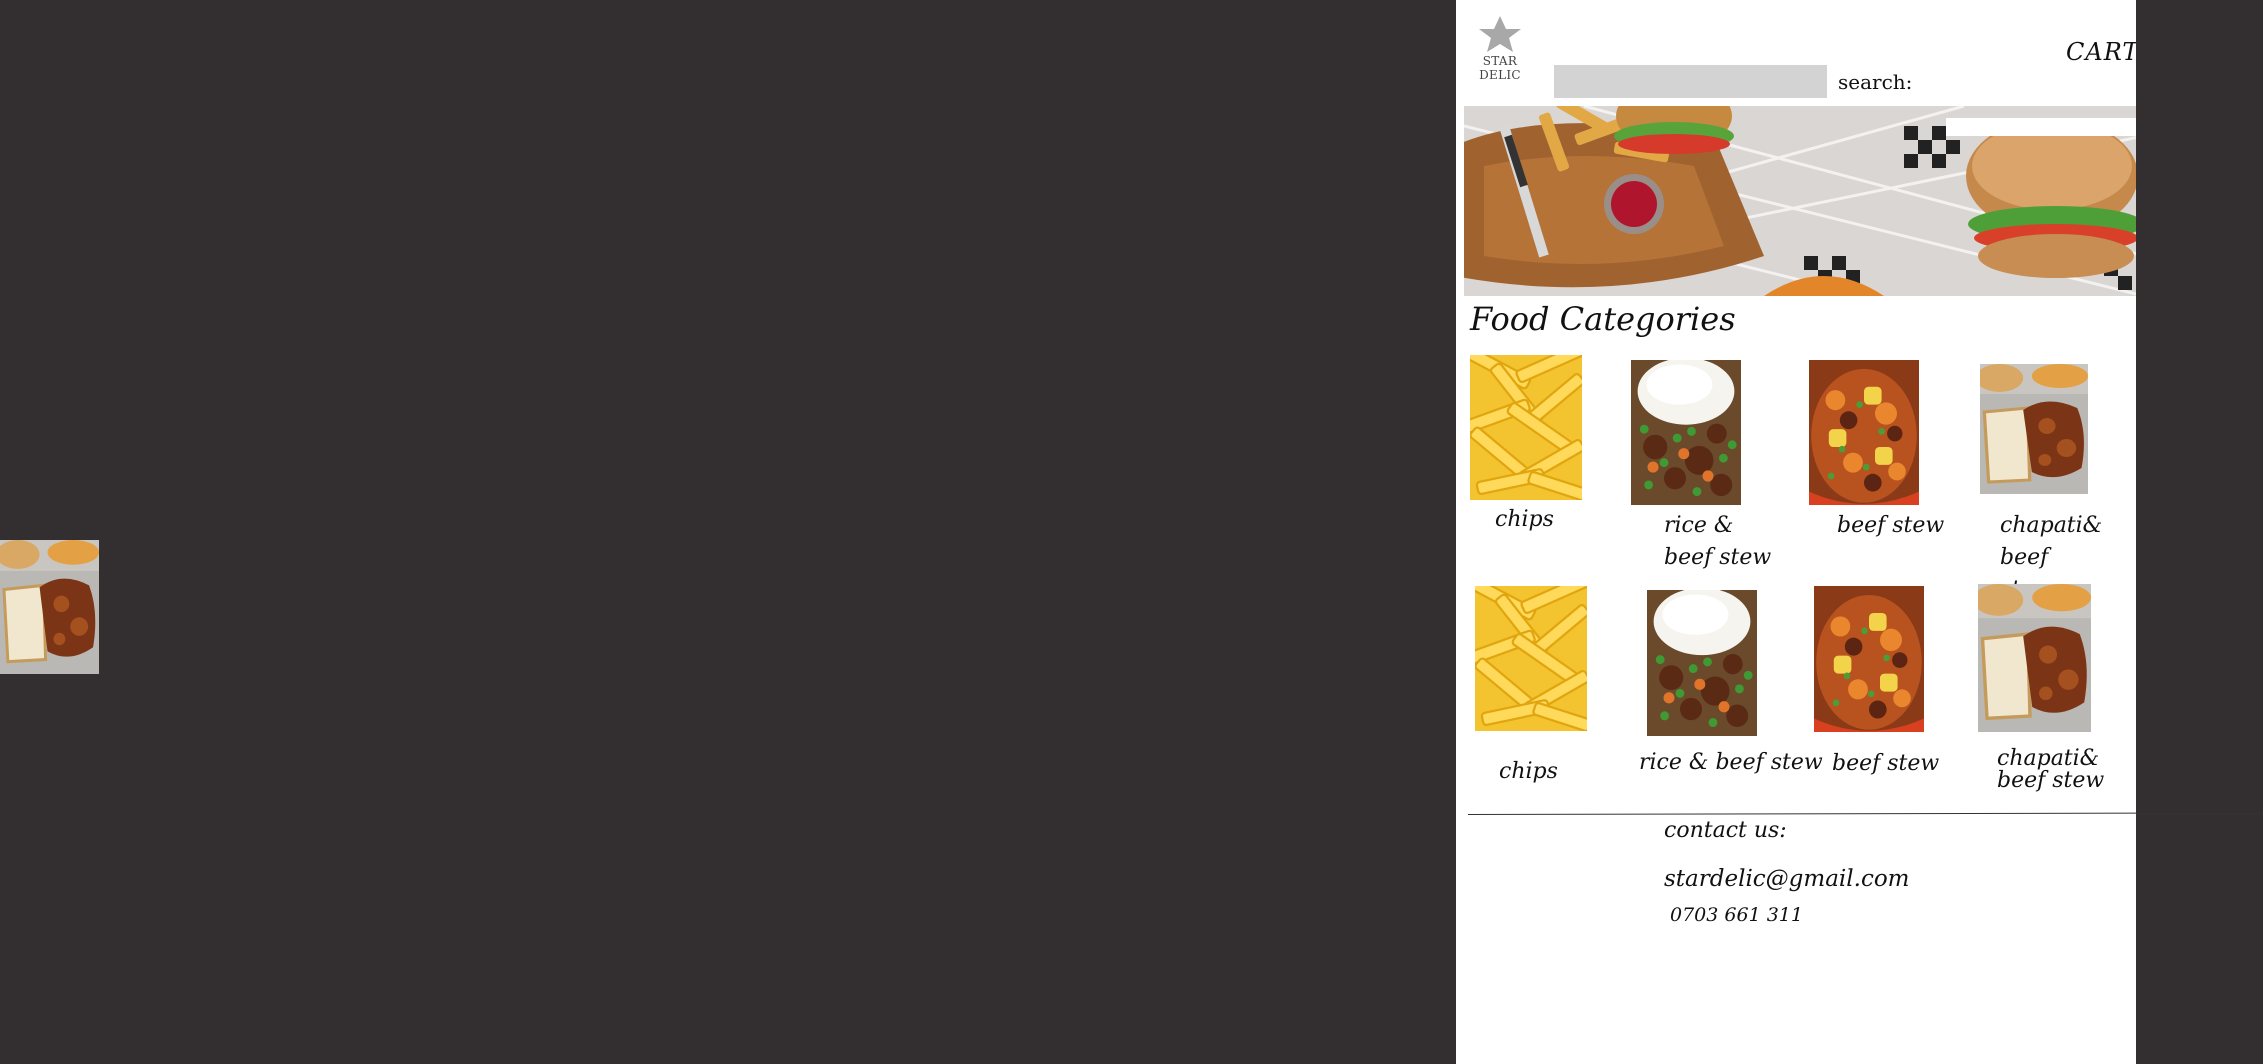  What do you see at coordinates (1787, 879) in the screenshot?
I see `contact-email: stardelic@gmail.com` at bounding box center [1787, 879].